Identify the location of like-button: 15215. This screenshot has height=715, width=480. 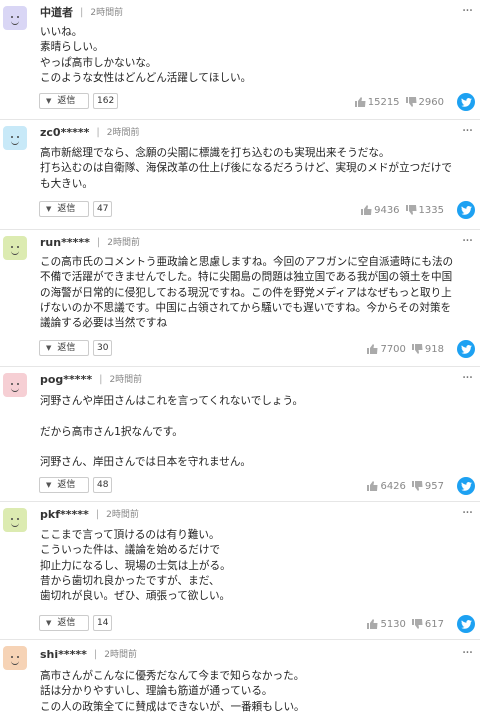
(377, 102).